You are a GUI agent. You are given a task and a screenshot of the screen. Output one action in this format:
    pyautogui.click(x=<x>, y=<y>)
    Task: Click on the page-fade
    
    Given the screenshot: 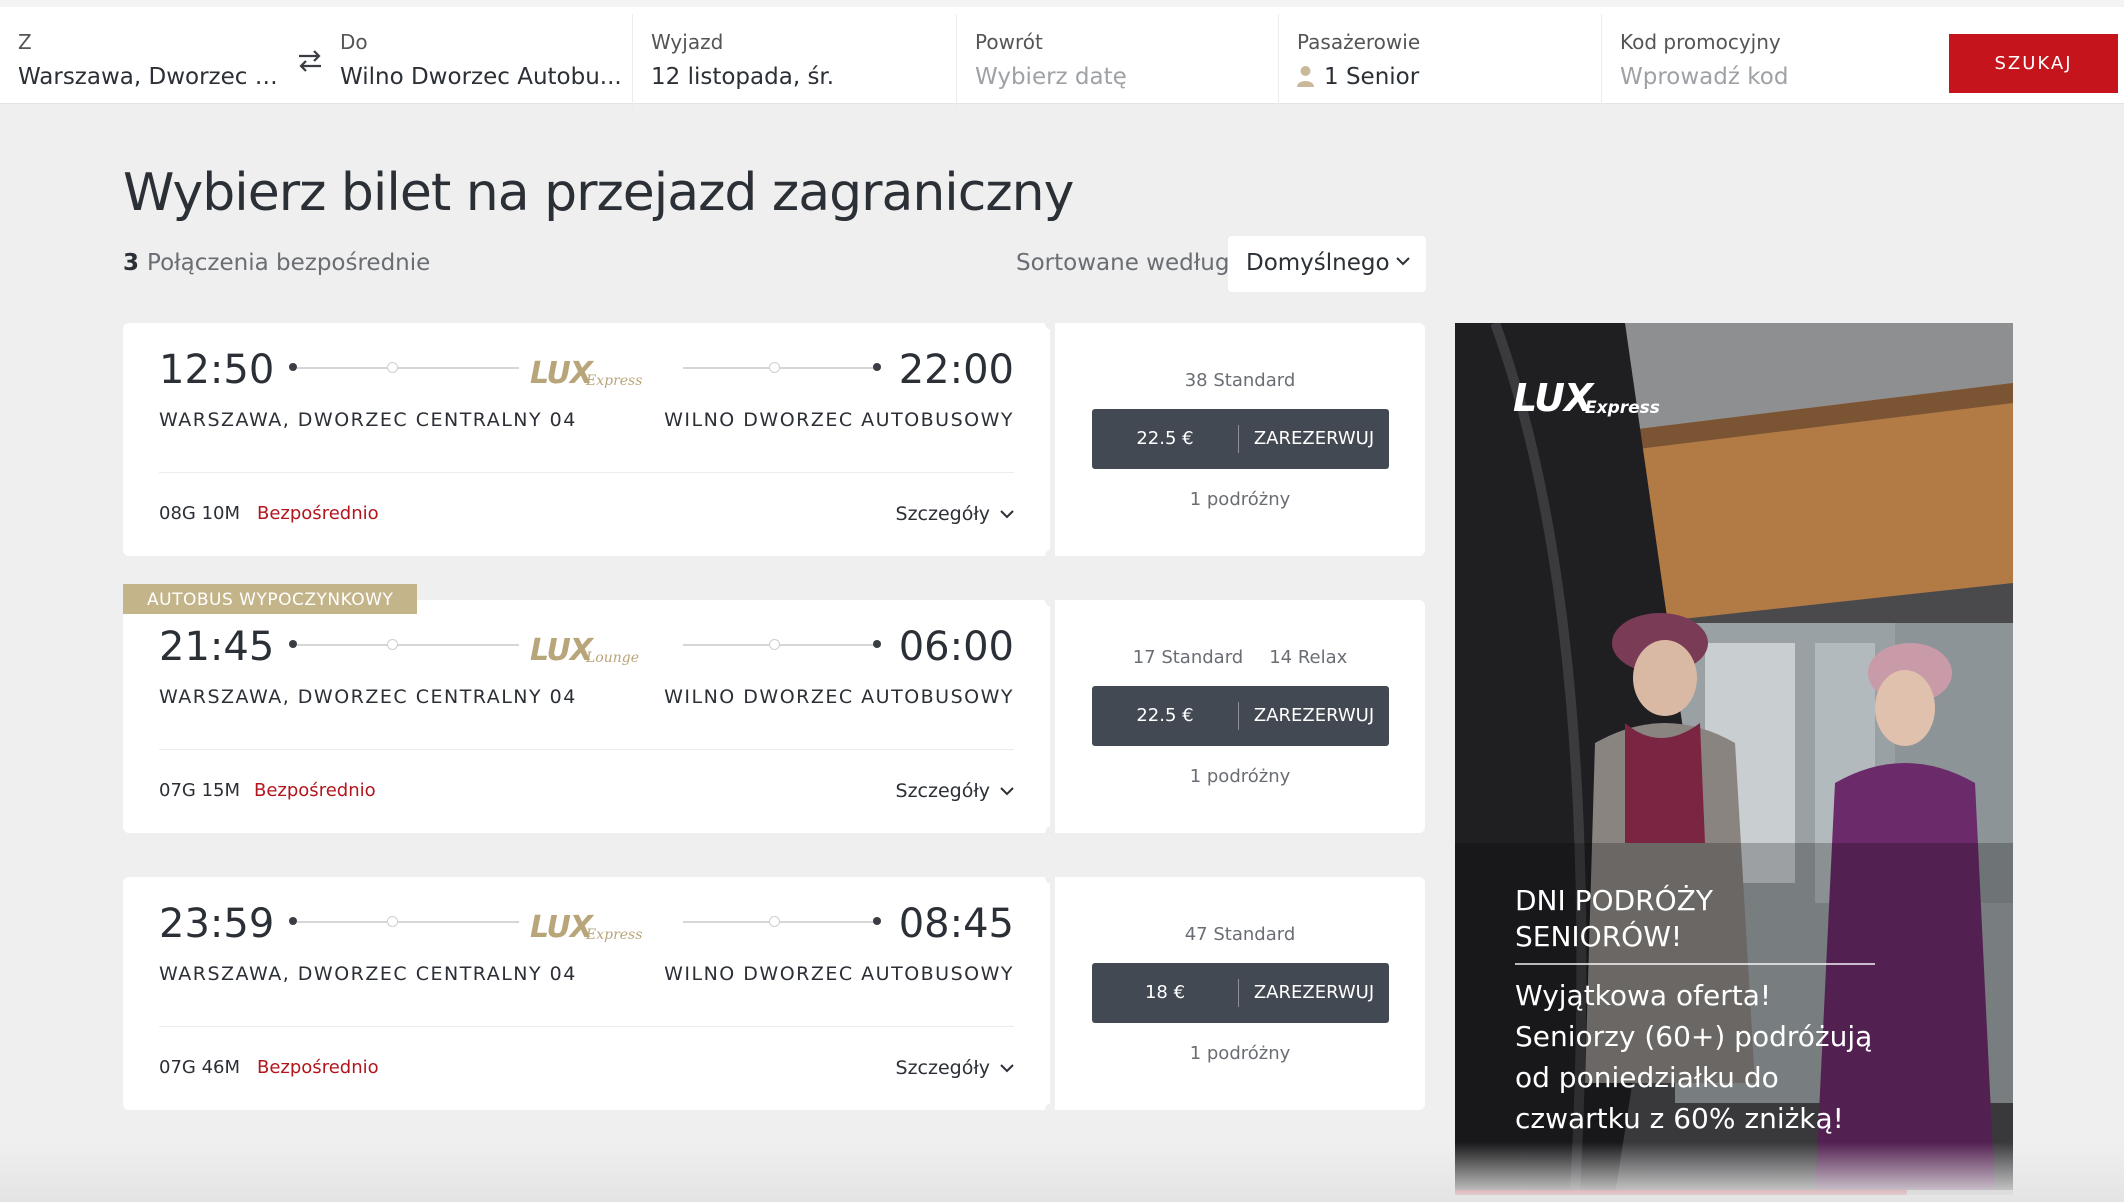 What is the action you would take?
    pyautogui.click(x=1062, y=1172)
    